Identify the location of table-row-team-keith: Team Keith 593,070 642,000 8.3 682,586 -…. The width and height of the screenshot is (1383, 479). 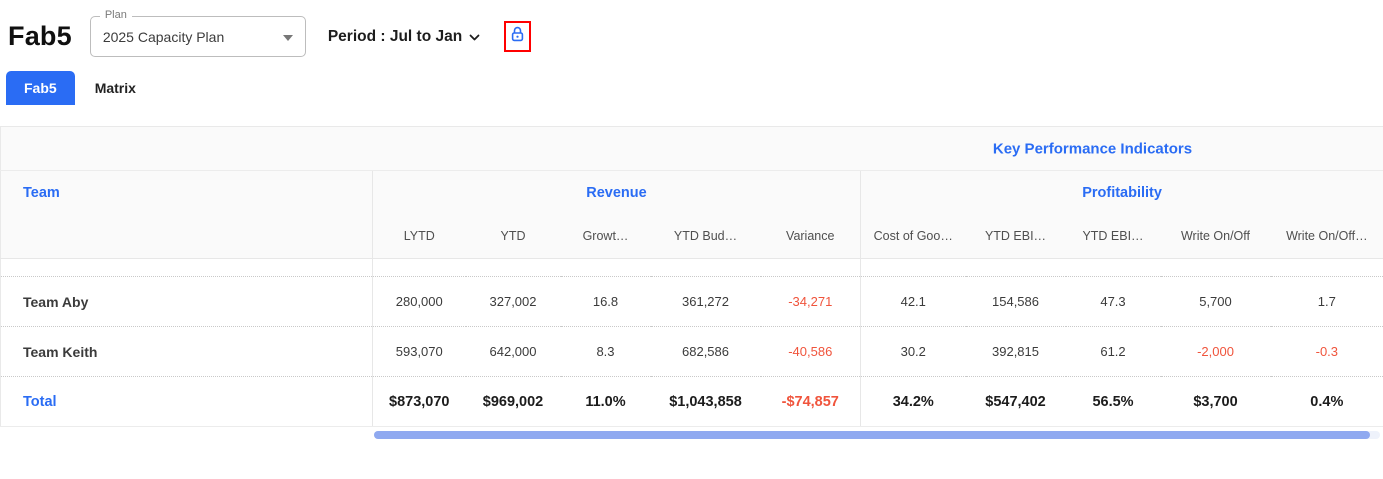
(691, 351).